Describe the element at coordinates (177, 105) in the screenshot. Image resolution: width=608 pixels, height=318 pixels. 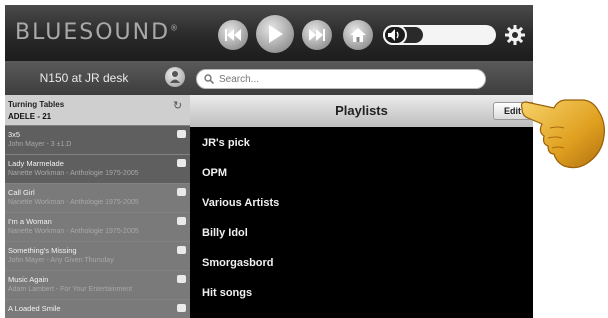
I see `refresh-icon: ↻` at that location.